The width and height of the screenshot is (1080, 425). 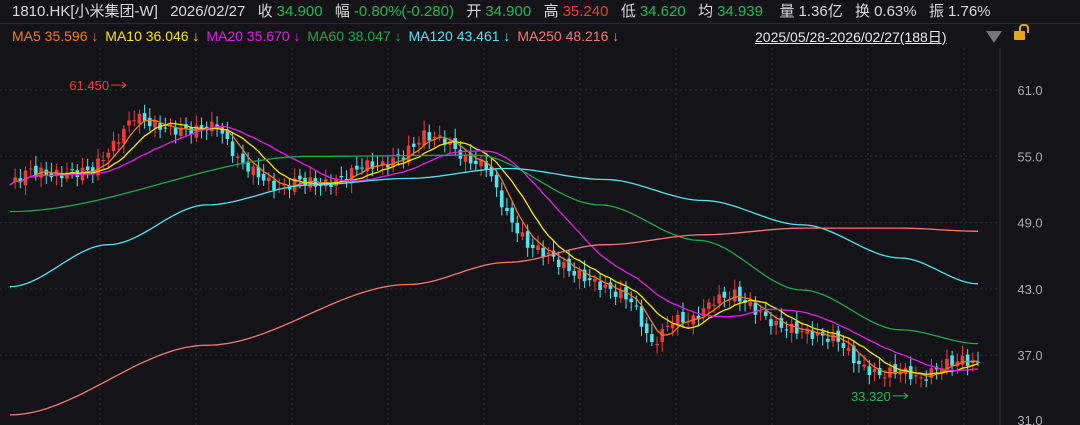 What do you see at coordinates (1029, 90) in the screenshot?
I see `y-tick-label: 61.0` at bounding box center [1029, 90].